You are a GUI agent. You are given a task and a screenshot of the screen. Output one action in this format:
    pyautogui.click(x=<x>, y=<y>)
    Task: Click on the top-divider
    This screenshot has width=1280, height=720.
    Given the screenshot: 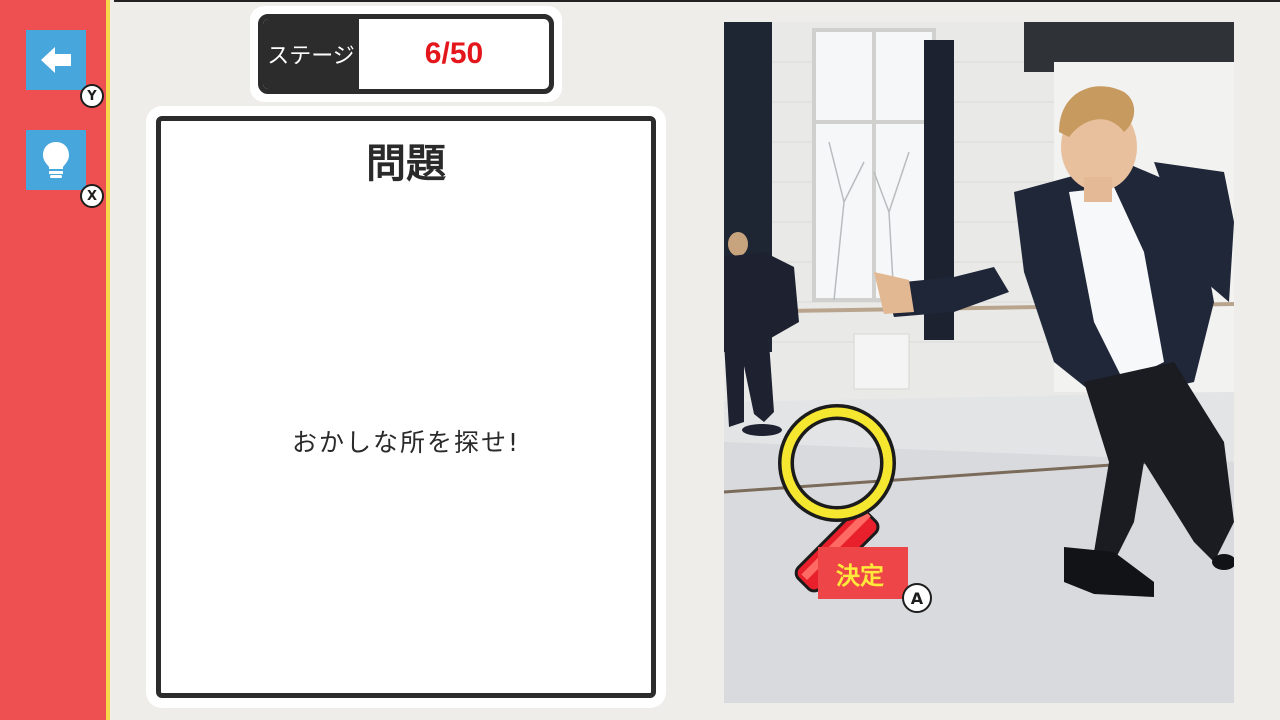 What is the action you would take?
    pyautogui.click(x=697, y=1)
    